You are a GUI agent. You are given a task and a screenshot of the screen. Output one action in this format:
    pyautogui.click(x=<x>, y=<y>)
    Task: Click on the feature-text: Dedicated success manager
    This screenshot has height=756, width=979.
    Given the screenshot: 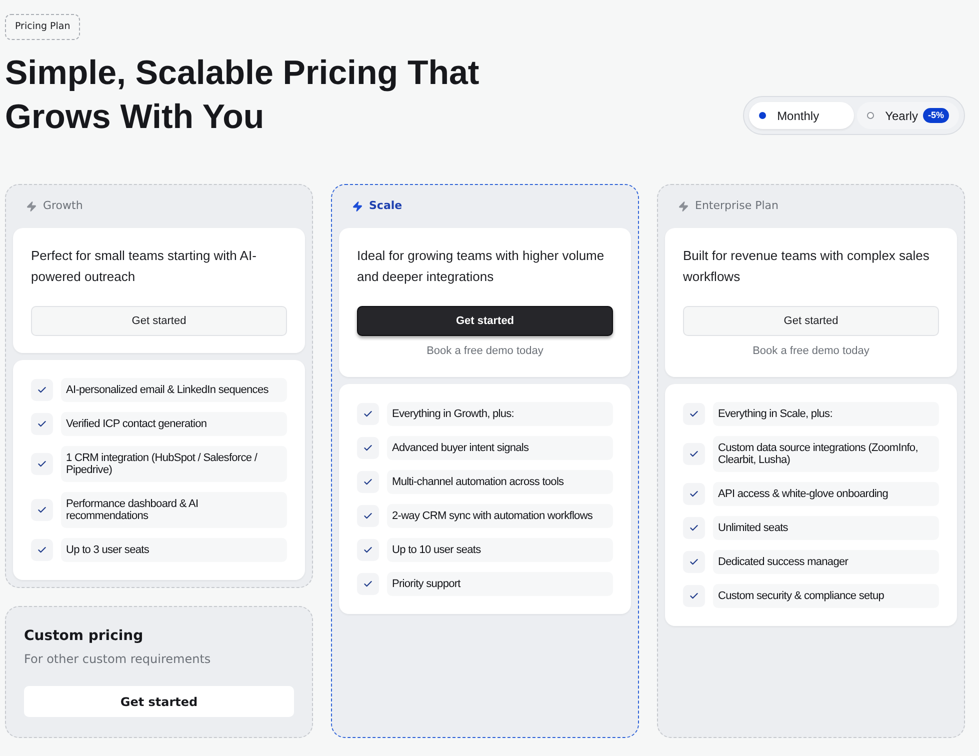 What is the action you would take?
    pyautogui.click(x=826, y=562)
    